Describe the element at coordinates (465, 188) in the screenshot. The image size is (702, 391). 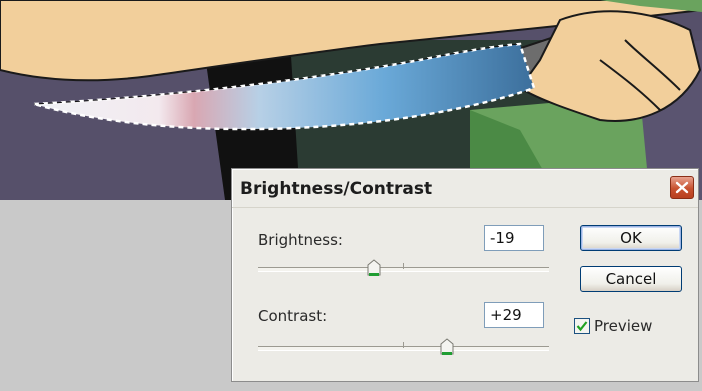
I see `dialog-titlebar: Brightness/Contrast` at that location.